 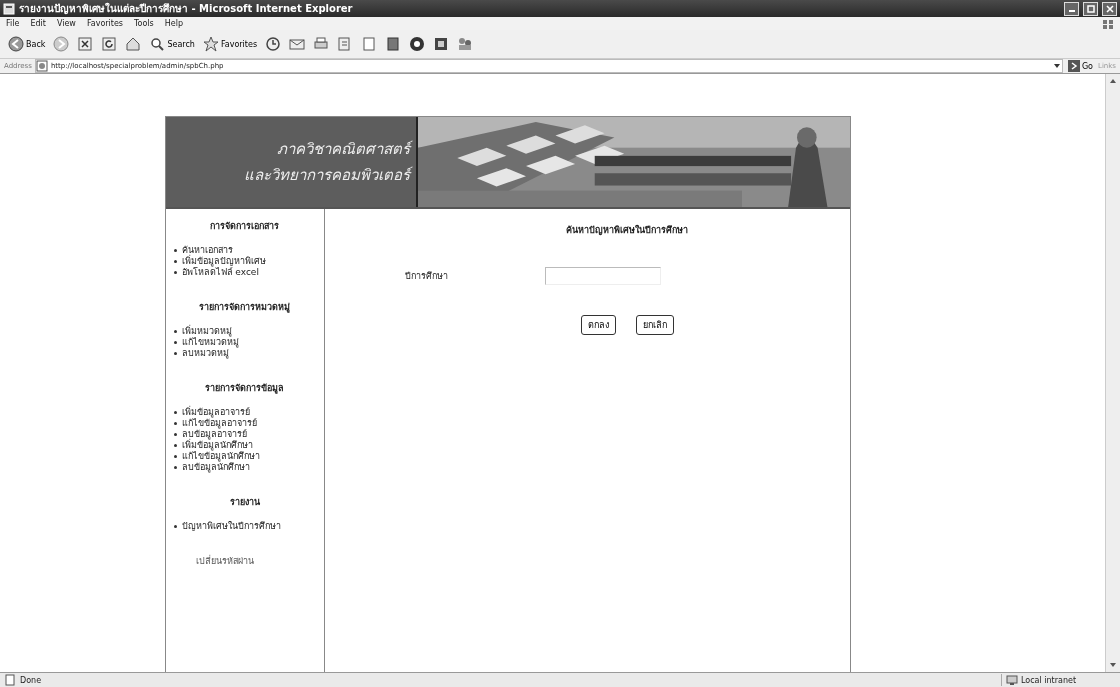 What do you see at coordinates (210, 44) in the screenshot?
I see `star-icon` at bounding box center [210, 44].